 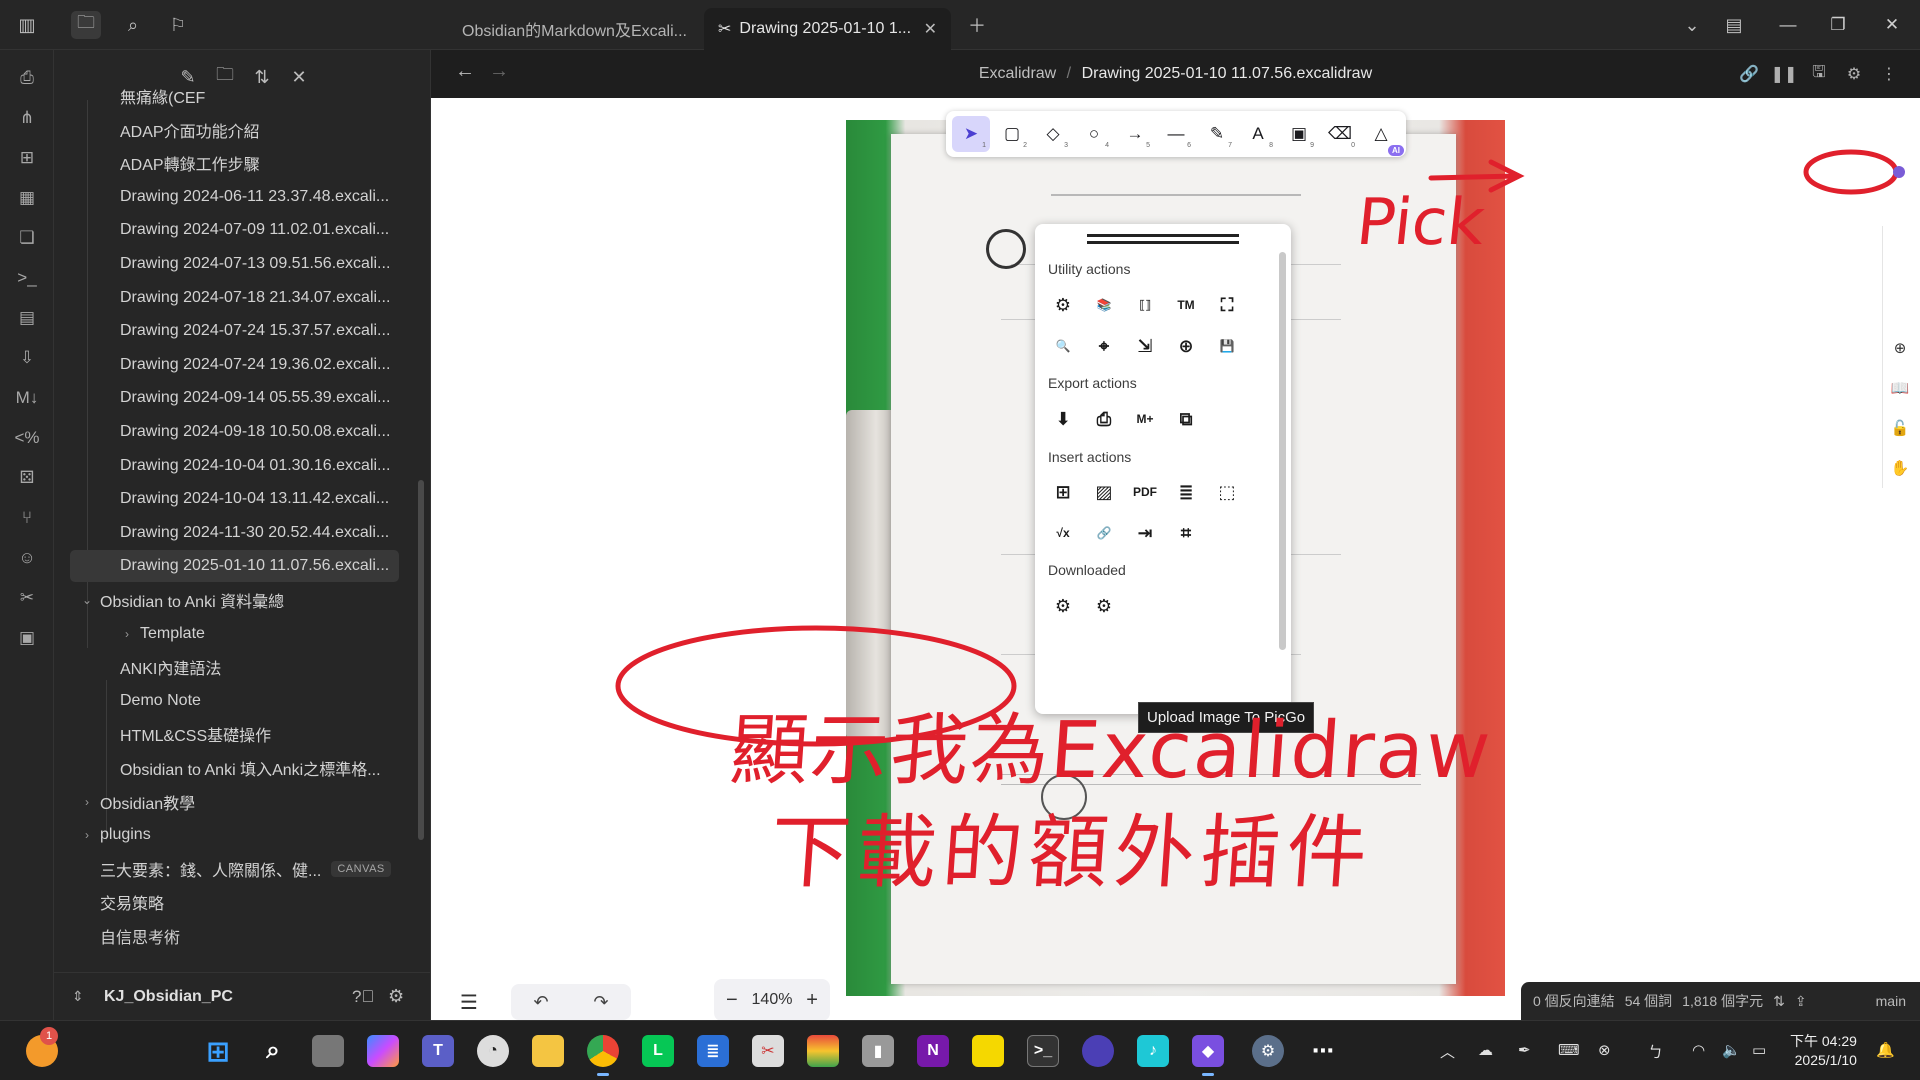 I want to click on script-gear-2-icon: ⚙, so click(x=1104, y=606).